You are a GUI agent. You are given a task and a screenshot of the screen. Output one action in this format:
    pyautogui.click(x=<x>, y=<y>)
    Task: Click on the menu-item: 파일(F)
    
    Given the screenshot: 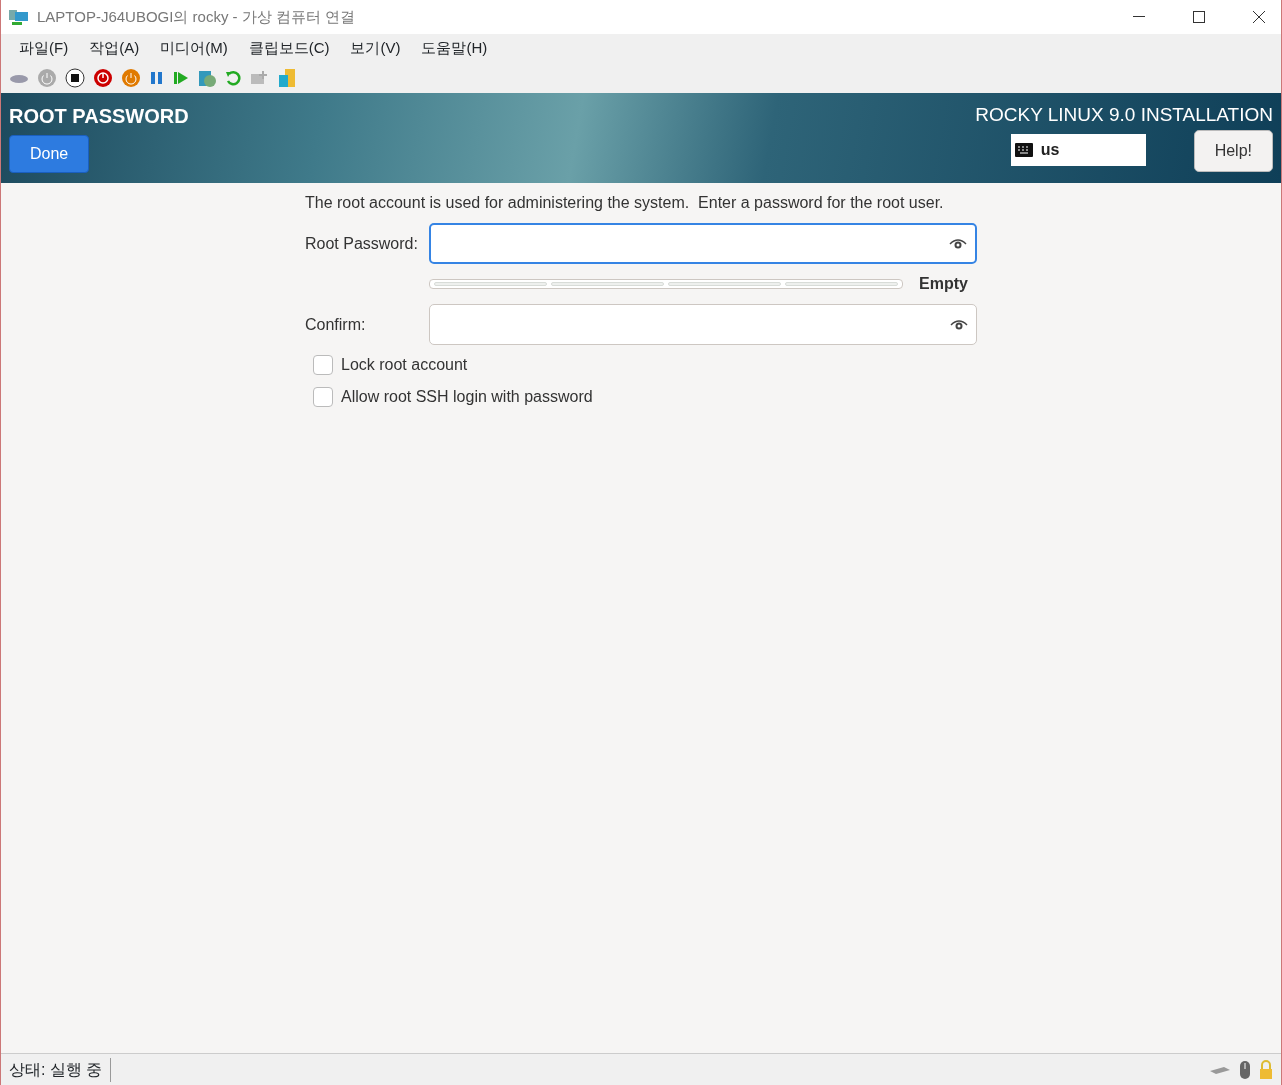 What is the action you would take?
    pyautogui.click(x=44, y=48)
    